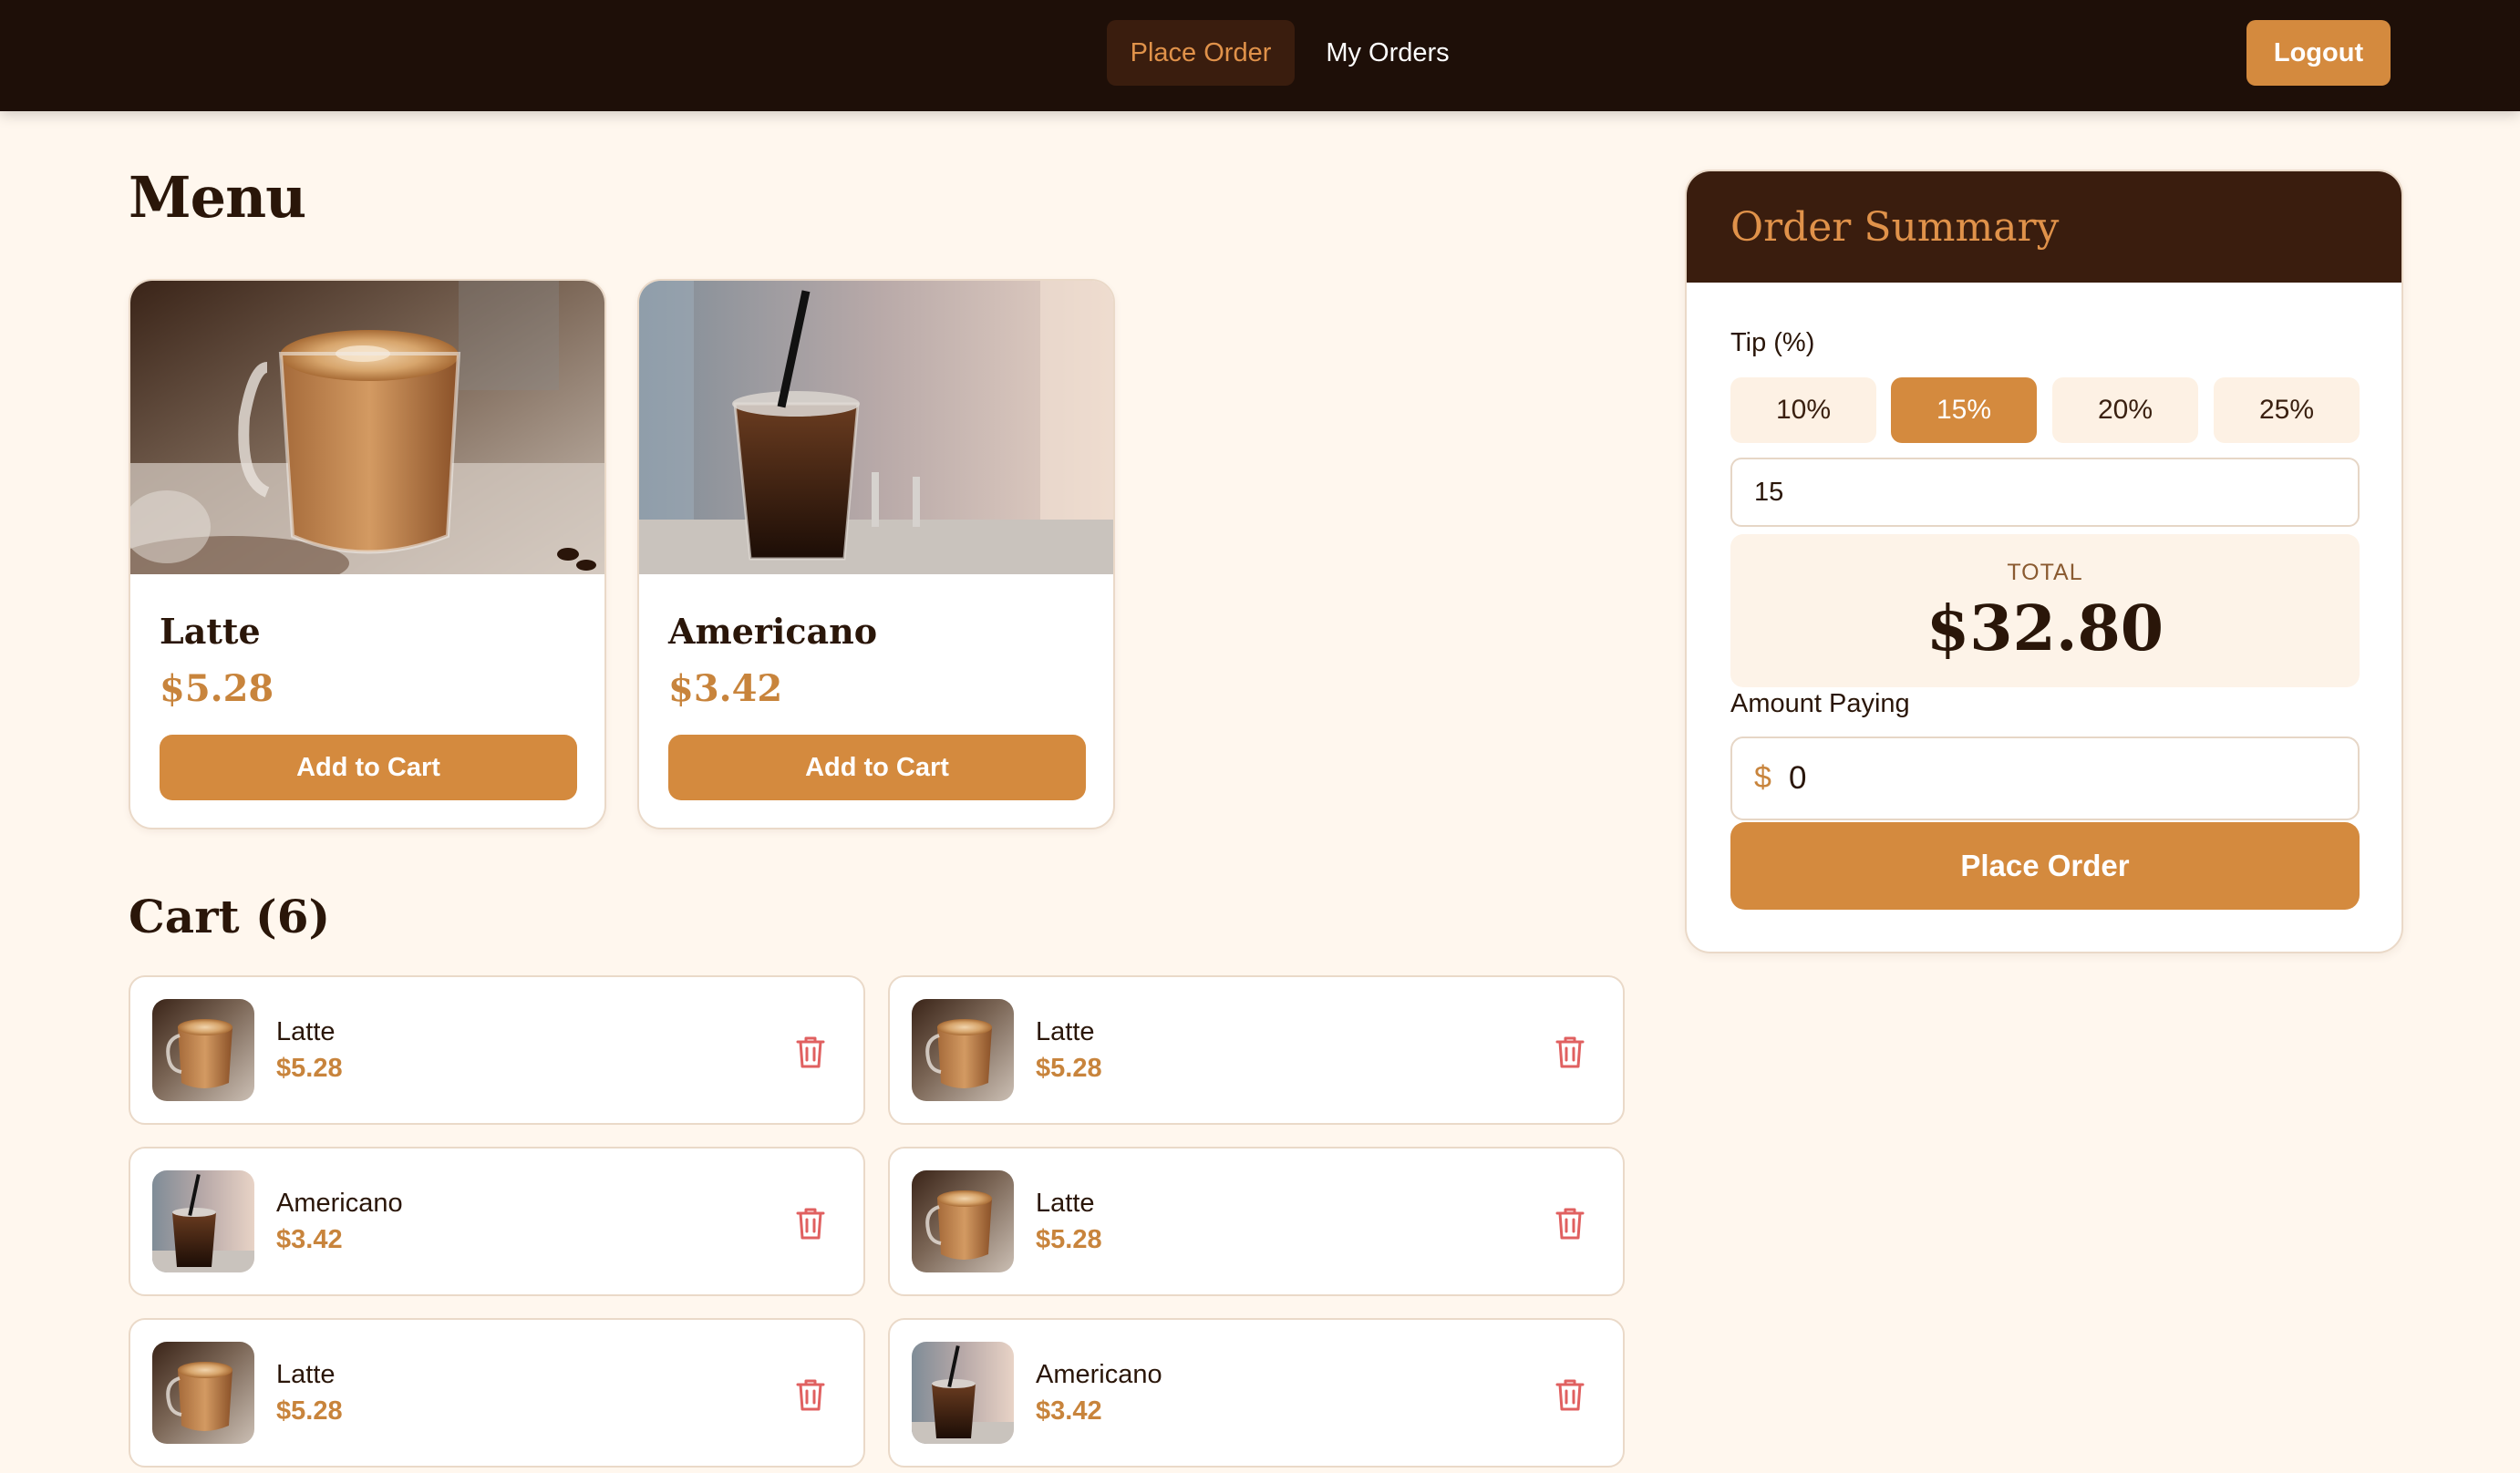  What do you see at coordinates (2062, 778) in the screenshot?
I see `amount-paying-input` at bounding box center [2062, 778].